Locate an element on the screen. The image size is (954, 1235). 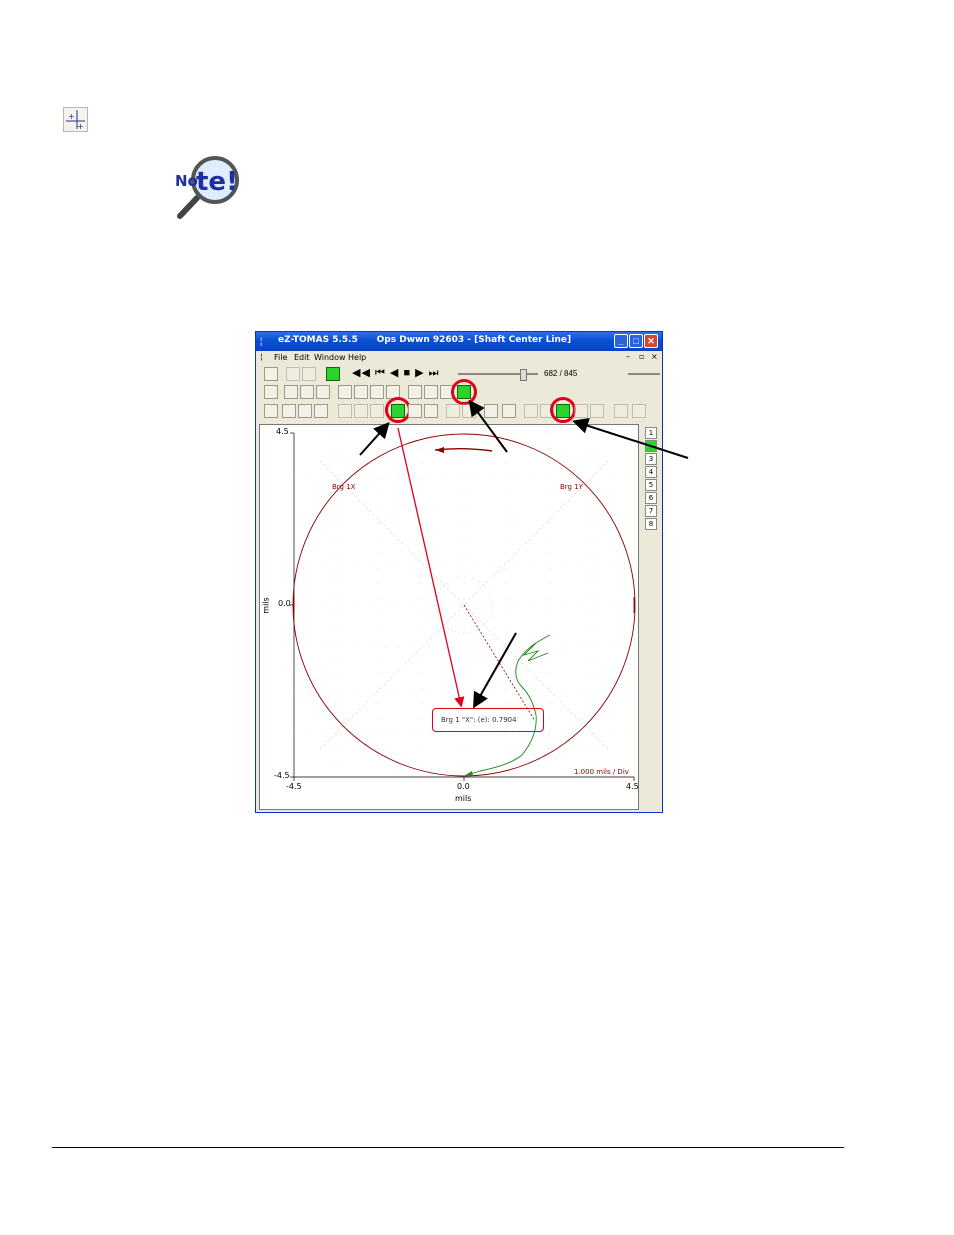
annotation-arrows is located at coordinates (524, 554).